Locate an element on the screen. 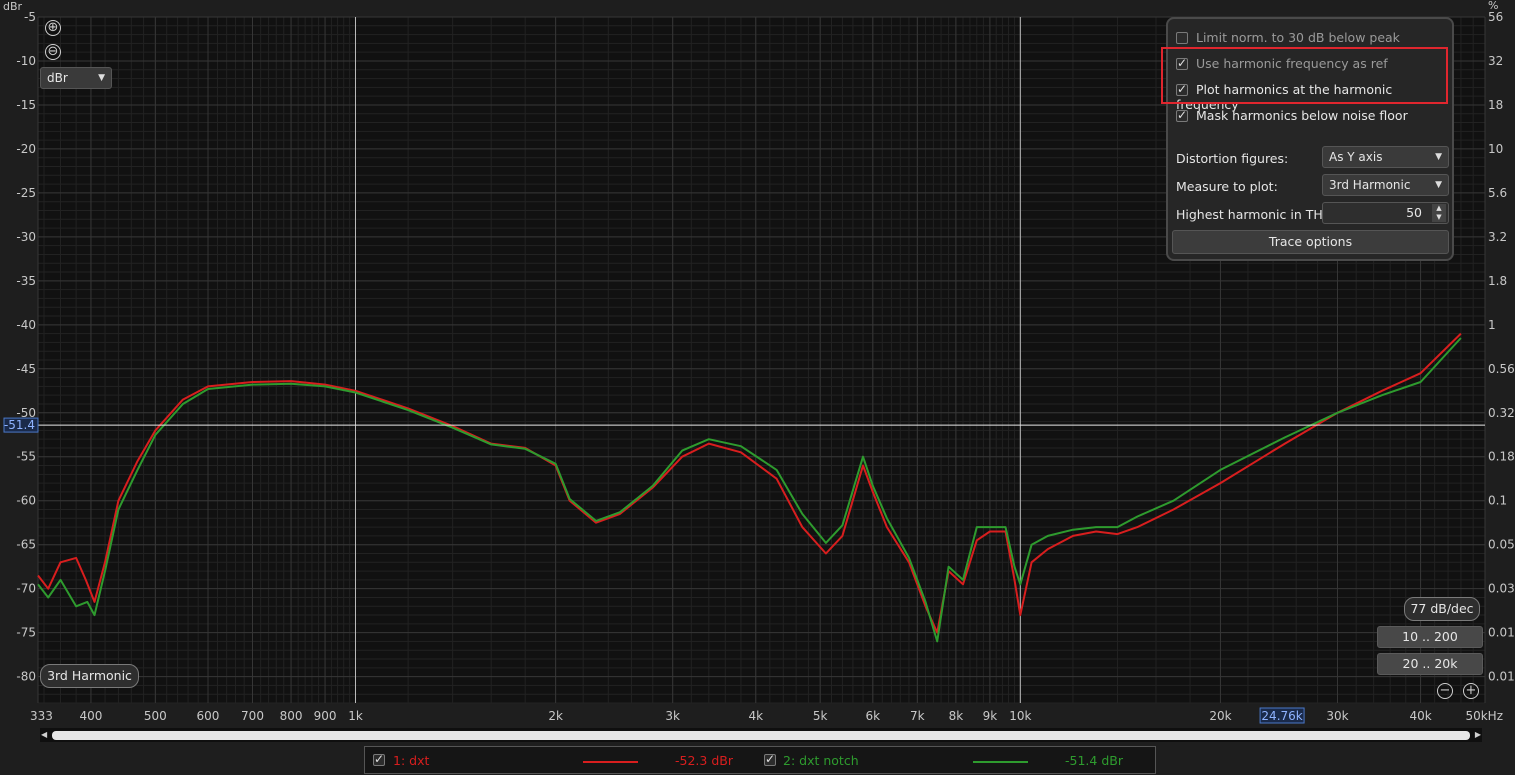 The height and width of the screenshot is (775, 1515). x-tick-label: 333 is located at coordinates (41, 716).